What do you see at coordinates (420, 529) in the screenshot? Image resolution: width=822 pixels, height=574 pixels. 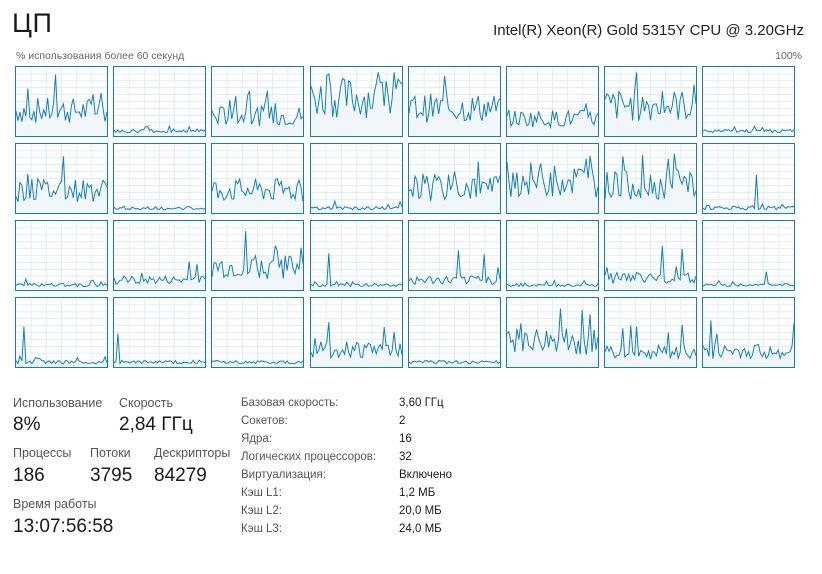 I see `detail-value: 24,0 МБ` at bounding box center [420, 529].